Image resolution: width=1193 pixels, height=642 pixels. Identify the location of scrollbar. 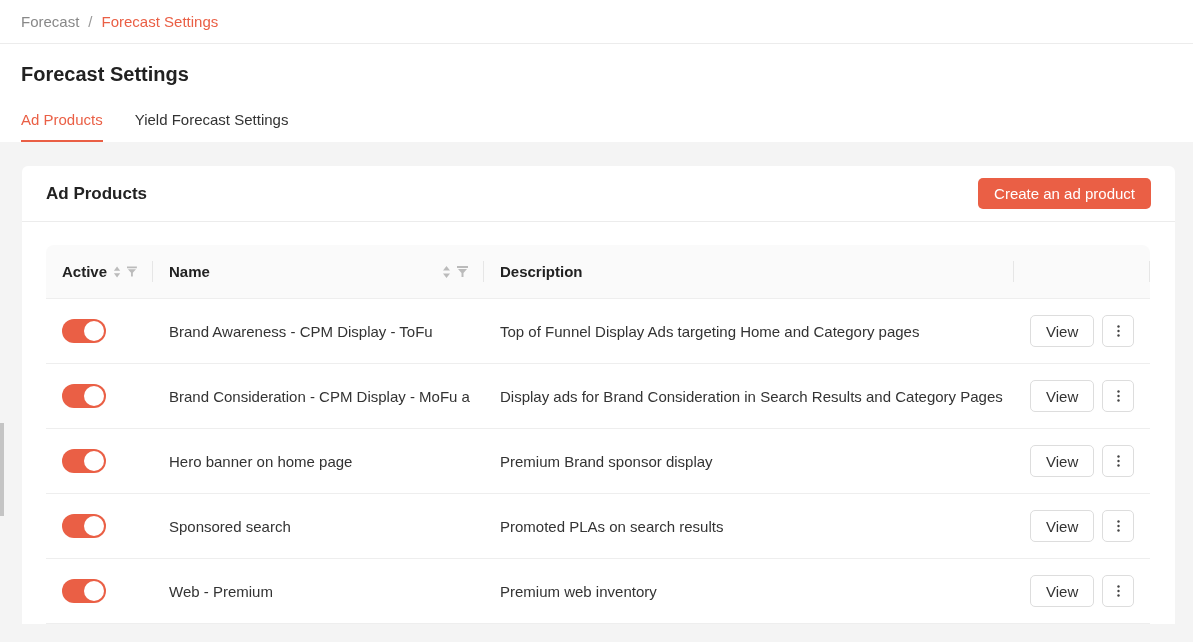
(2, 469).